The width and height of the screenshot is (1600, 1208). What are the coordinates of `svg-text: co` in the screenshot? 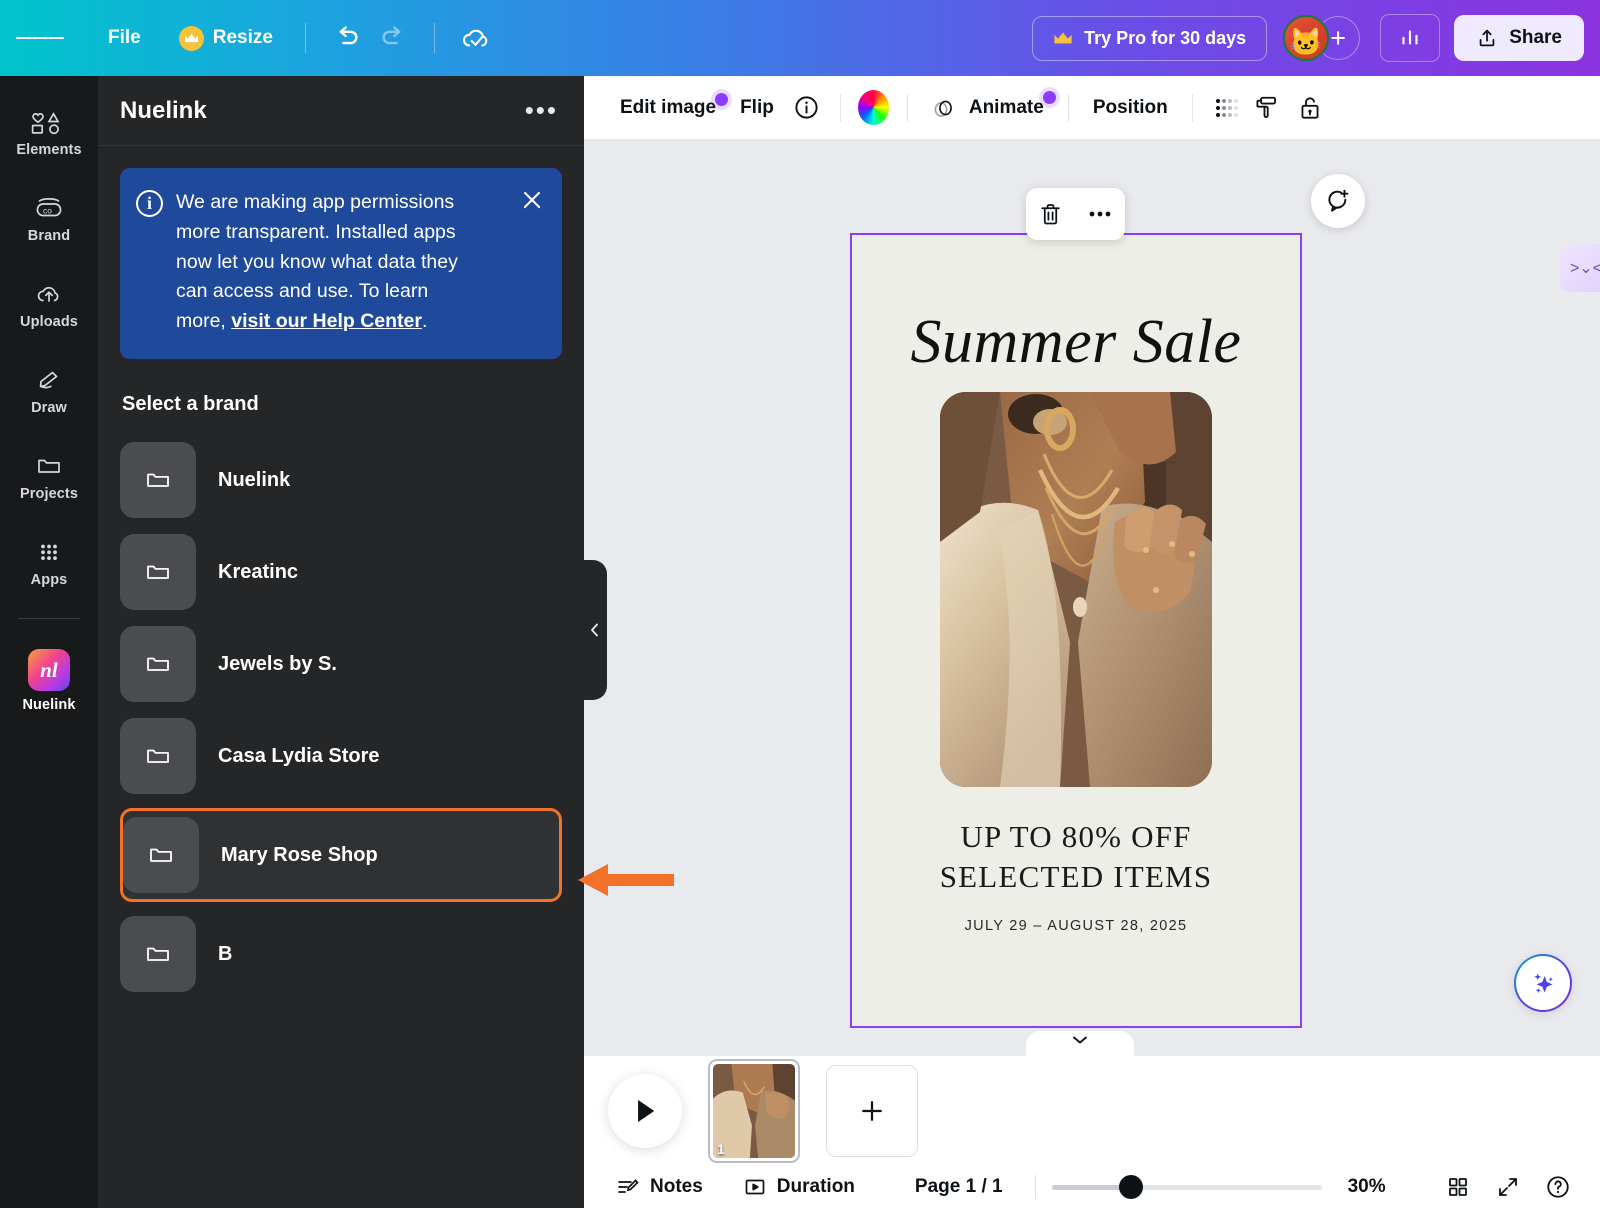 It's located at (47, 210).